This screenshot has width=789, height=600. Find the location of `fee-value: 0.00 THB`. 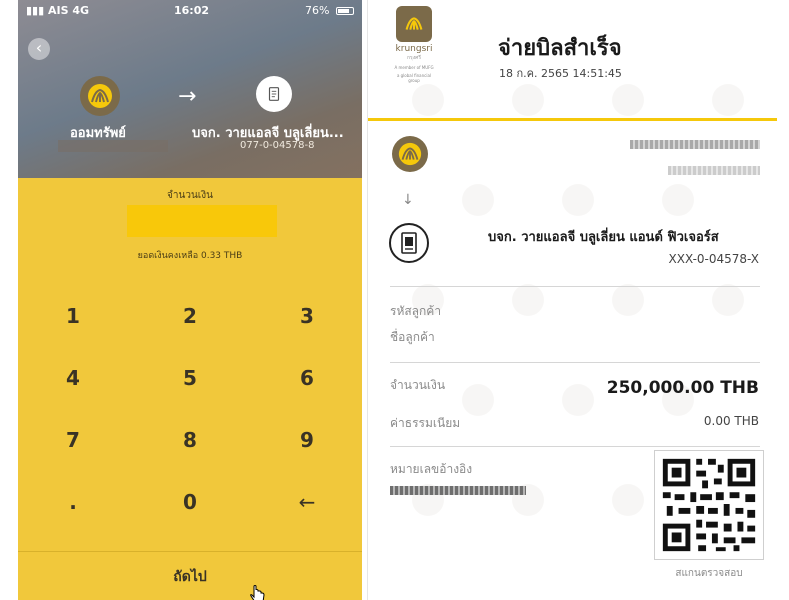

fee-value: 0.00 THB is located at coordinates (731, 421).